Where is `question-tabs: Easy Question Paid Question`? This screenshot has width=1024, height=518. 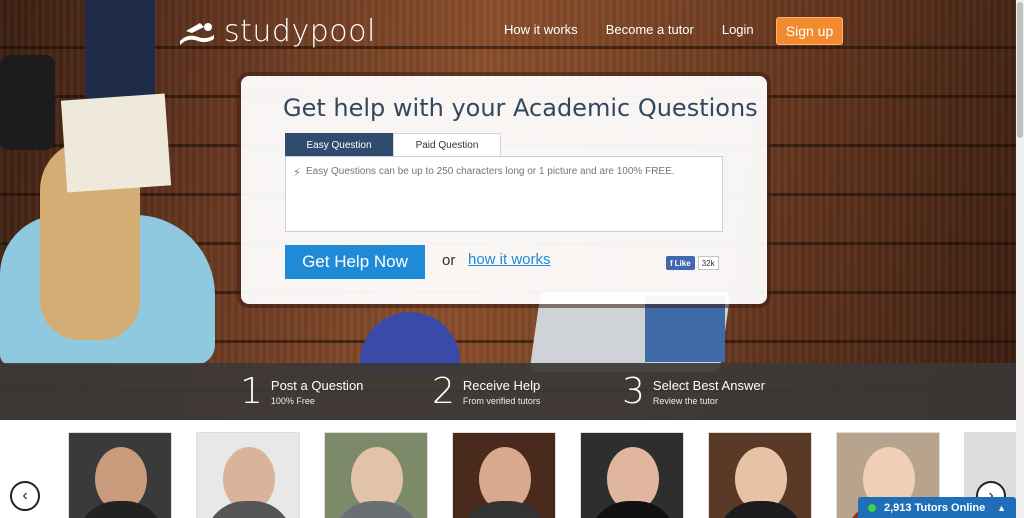
question-tabs: Easy Question Paid Question is located at coordinates (393, 145).